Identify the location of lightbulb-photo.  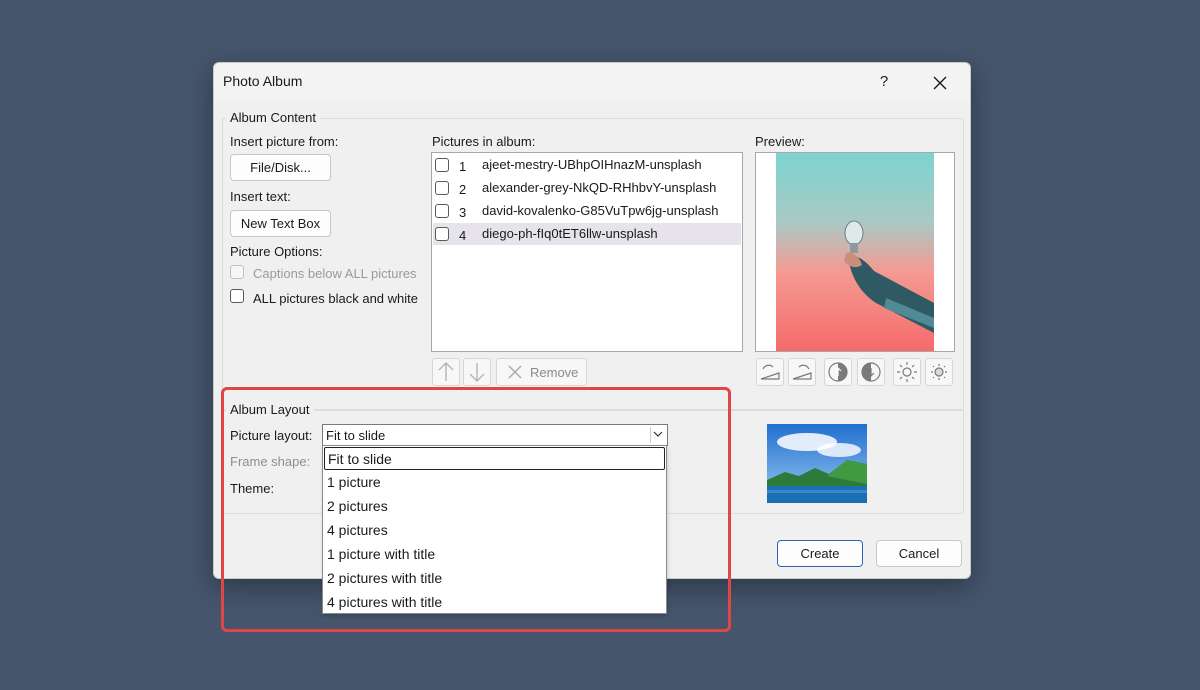
(855, 252).